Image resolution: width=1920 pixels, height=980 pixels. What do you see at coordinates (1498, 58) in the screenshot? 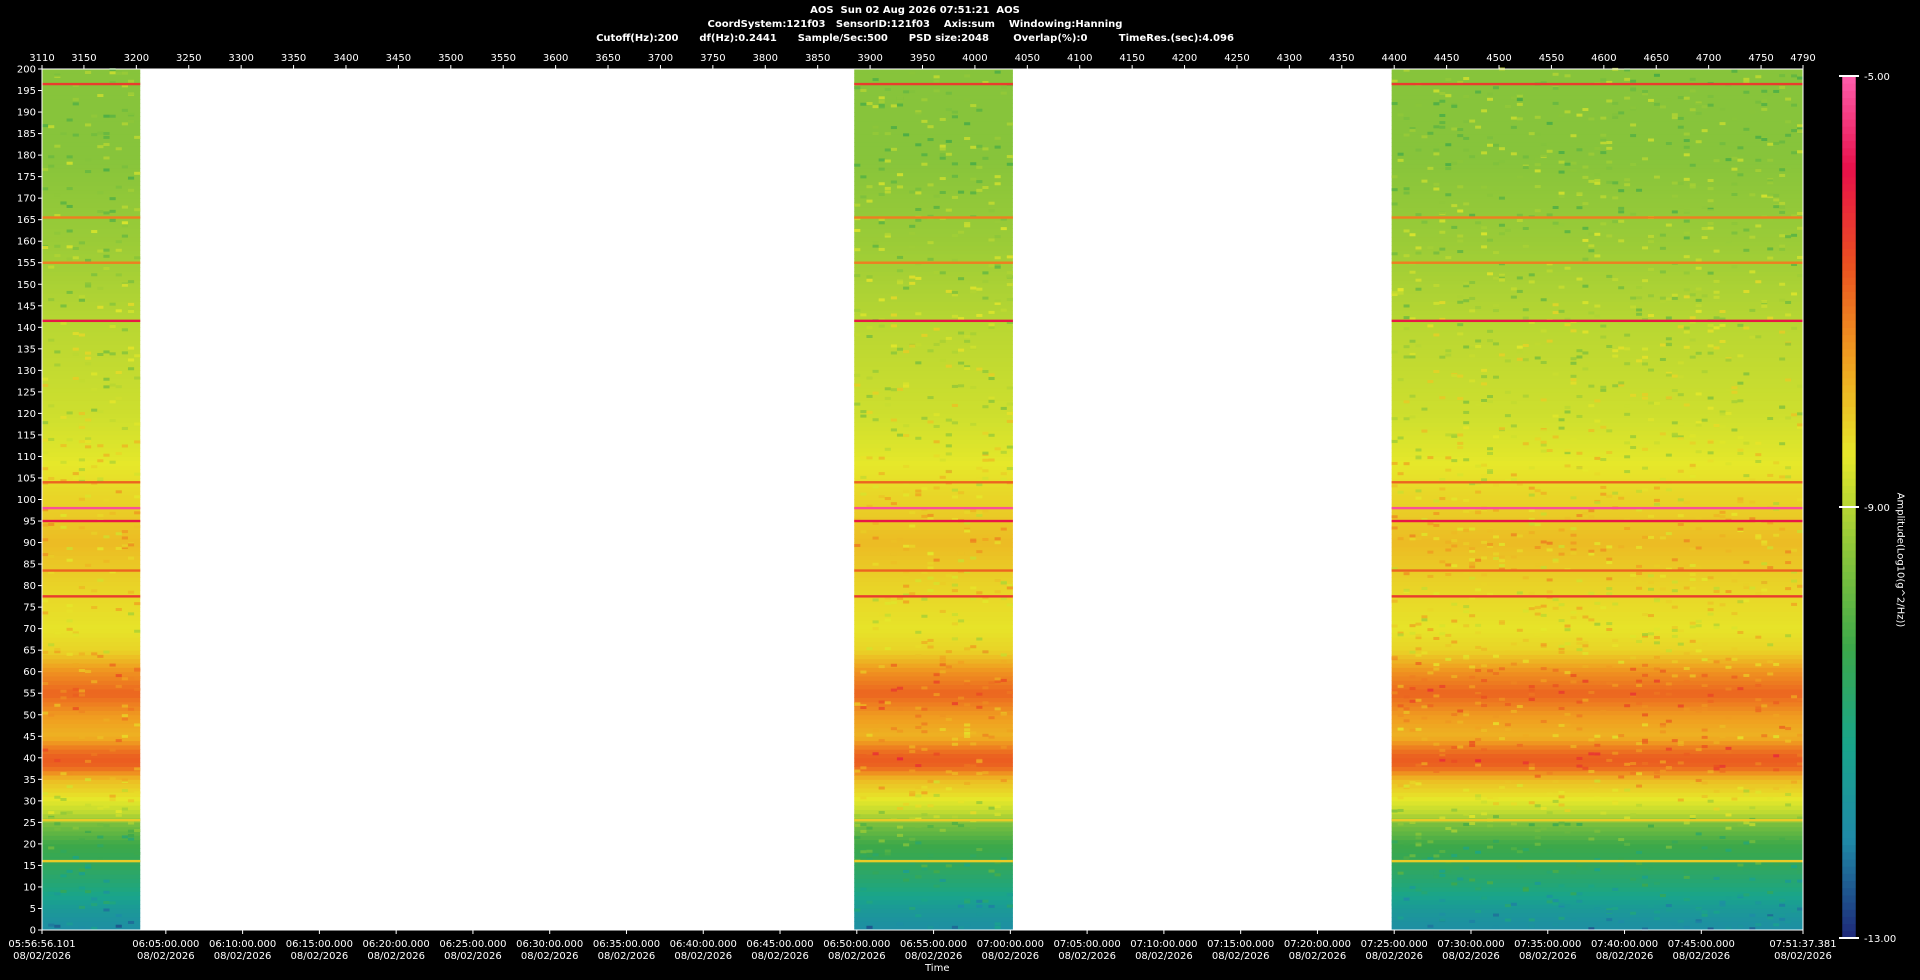
I see `top-tick-label: 4500` at bounding box center [1498, 58].